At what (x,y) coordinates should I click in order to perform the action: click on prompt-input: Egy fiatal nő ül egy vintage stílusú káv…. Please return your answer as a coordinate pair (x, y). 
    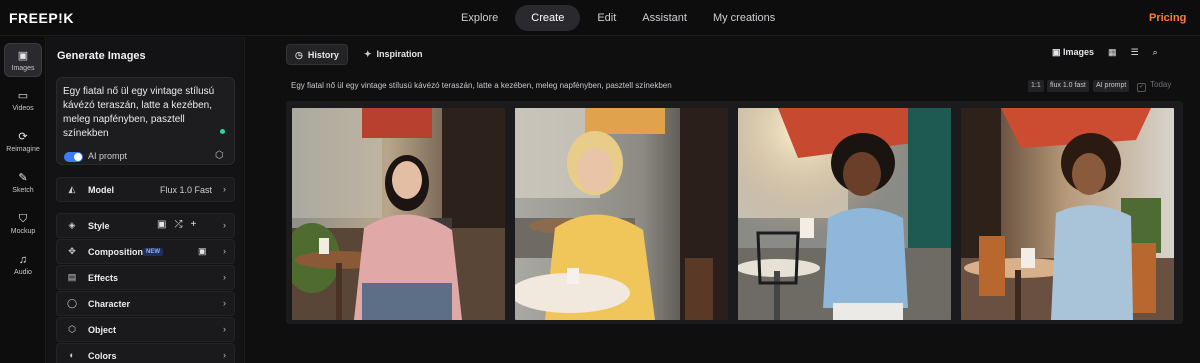
    Looking at the image, I should click on (145, 121).